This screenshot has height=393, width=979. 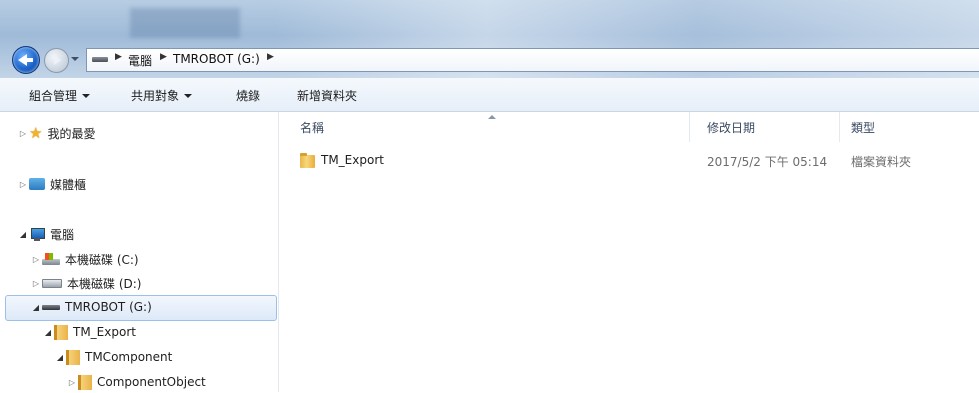 I want to click on new-folder-button: 新增資料夾, so click(x=327, y=95).